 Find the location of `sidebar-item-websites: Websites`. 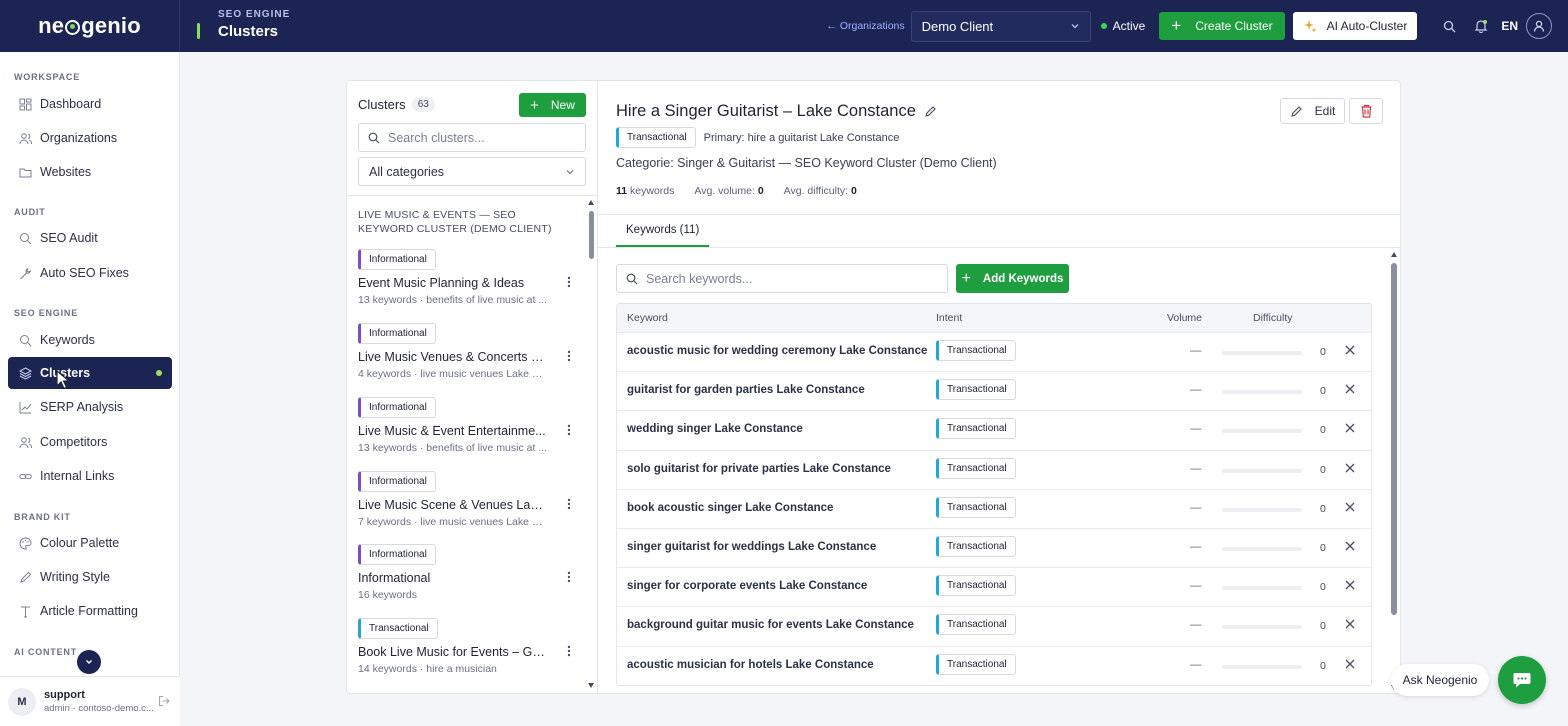

sidebar-item-websites: Websites is located at coordinates (90, 172).